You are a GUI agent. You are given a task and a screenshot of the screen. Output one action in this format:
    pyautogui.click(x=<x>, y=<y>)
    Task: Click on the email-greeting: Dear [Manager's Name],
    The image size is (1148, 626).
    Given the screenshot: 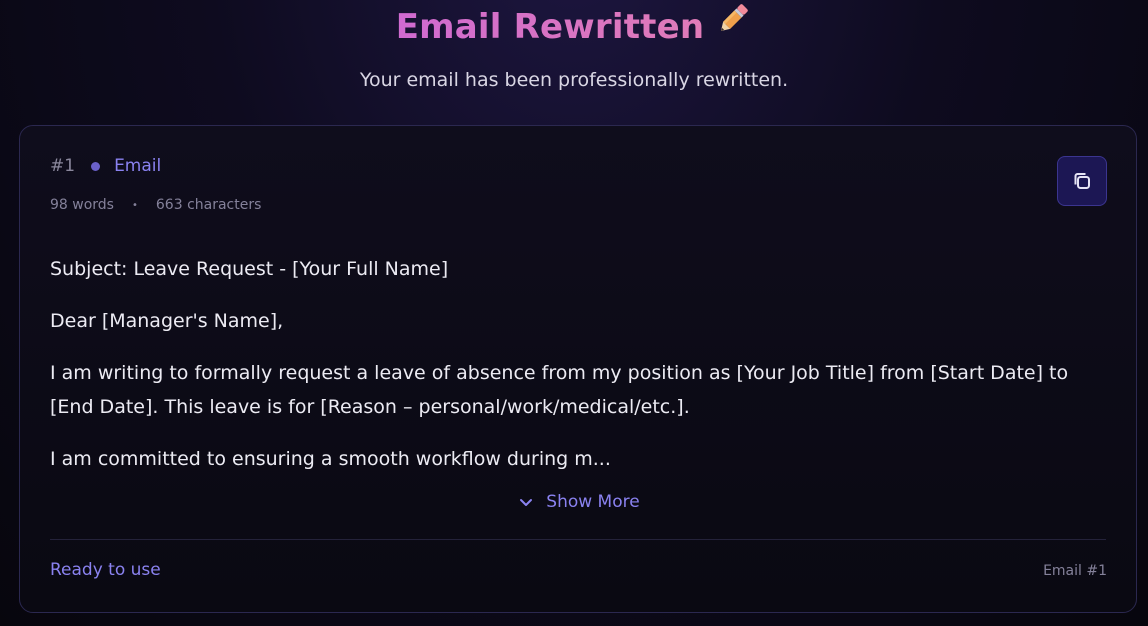 What is the action you would take?
    pyautogui.click(x=167, y=321)
    